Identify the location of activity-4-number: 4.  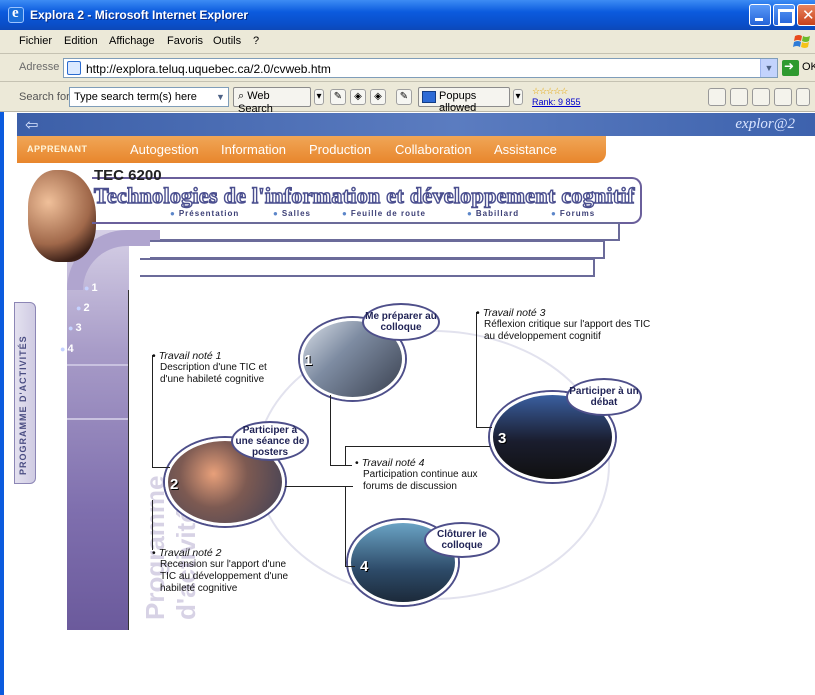
(364, 566).